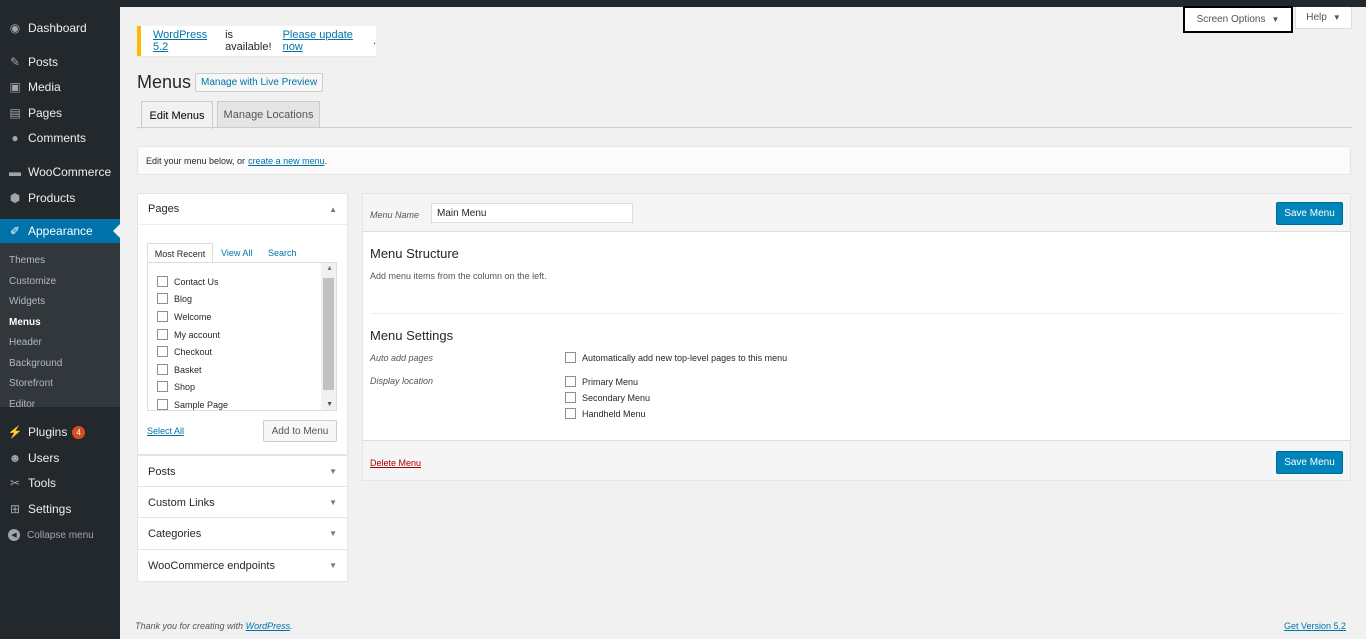 The width and height of the screenshot is (1366, 639). Describe the element at coordinates (610, 381) in the screenshot. I see `option-label: Primary Menu` at that location.